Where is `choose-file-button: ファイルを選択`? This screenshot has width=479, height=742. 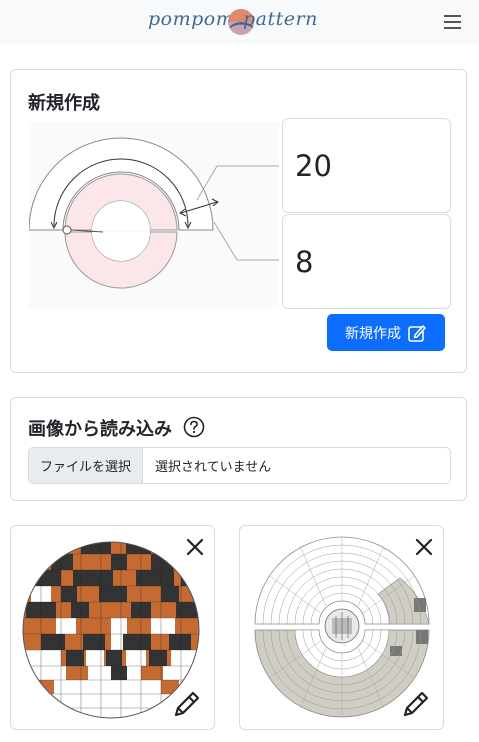 choose-file-button: ファイルを選択 is located at coordinates (86, 465).